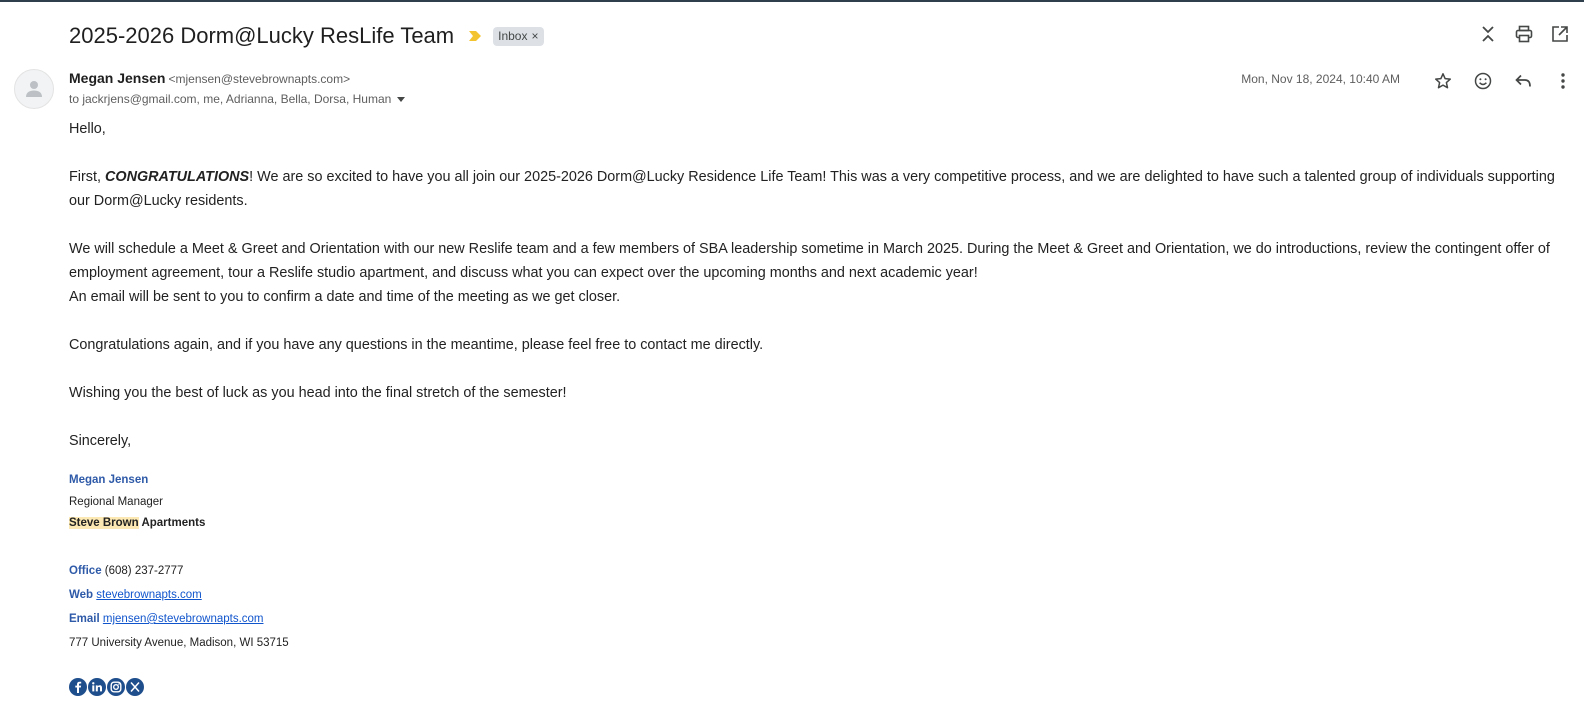  I want to click on signature-office: Office (608) 237-2777, so click(126, 571).